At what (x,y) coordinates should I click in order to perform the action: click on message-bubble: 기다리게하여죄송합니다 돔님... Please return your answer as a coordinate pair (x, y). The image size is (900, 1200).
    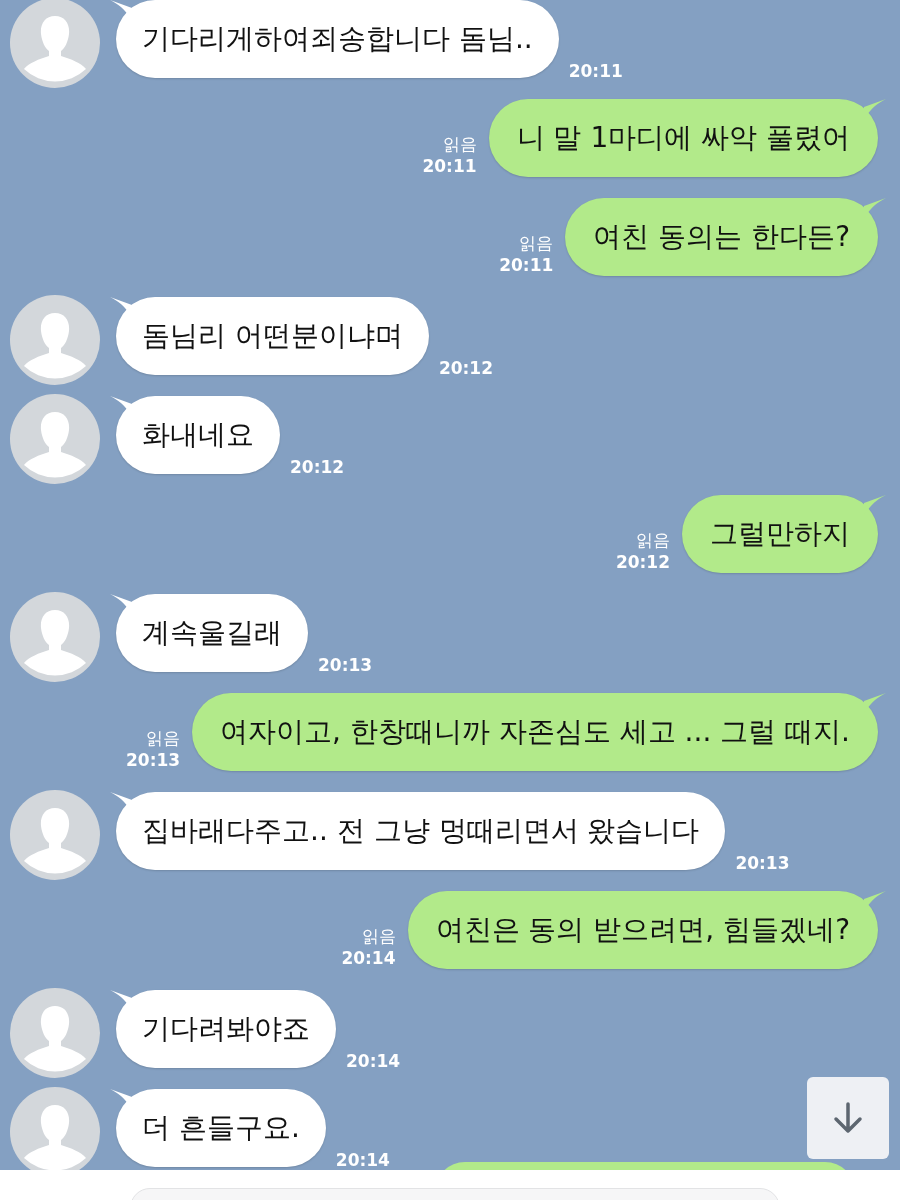
    Looking at the image, I should click on (337, 39).